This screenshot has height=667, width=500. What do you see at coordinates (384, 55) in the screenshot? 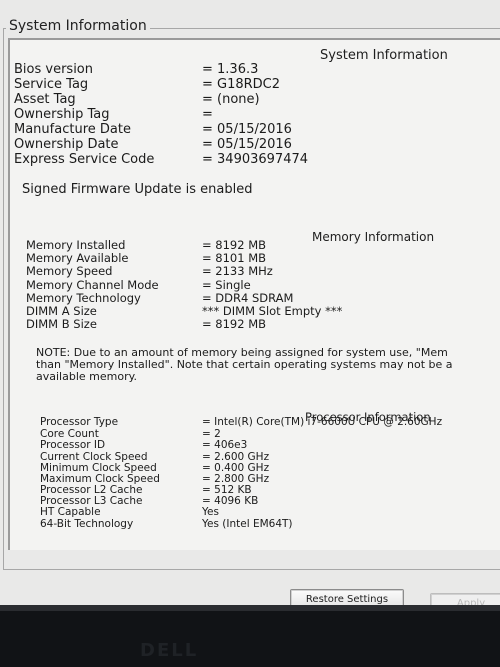
I see `system-info-heading: System Information` at bounding box center [384, 55].